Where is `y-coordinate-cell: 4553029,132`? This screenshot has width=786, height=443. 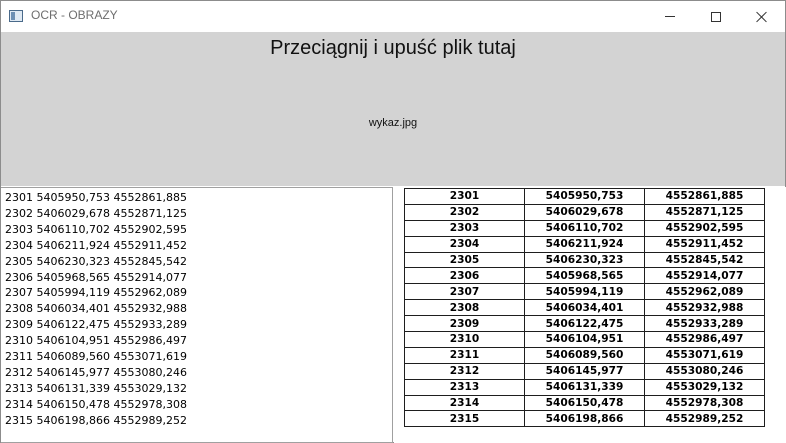 y-coordinate-cell: 4553029,132 is located at coordinates (704, 387).